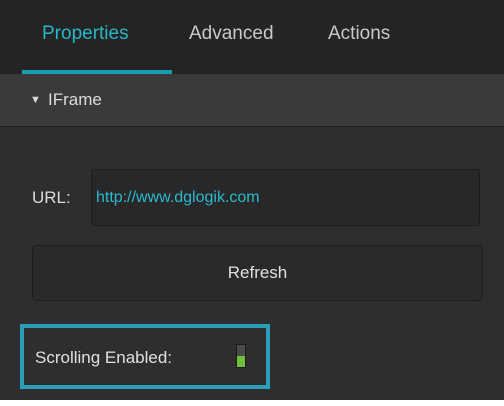 Image resolution: width=504 pixels, height=406 pixels. Describe the element at coordinates (252, 100) in the screenshot. I see `iframe-section-header: ▼ IFrame` at that location.